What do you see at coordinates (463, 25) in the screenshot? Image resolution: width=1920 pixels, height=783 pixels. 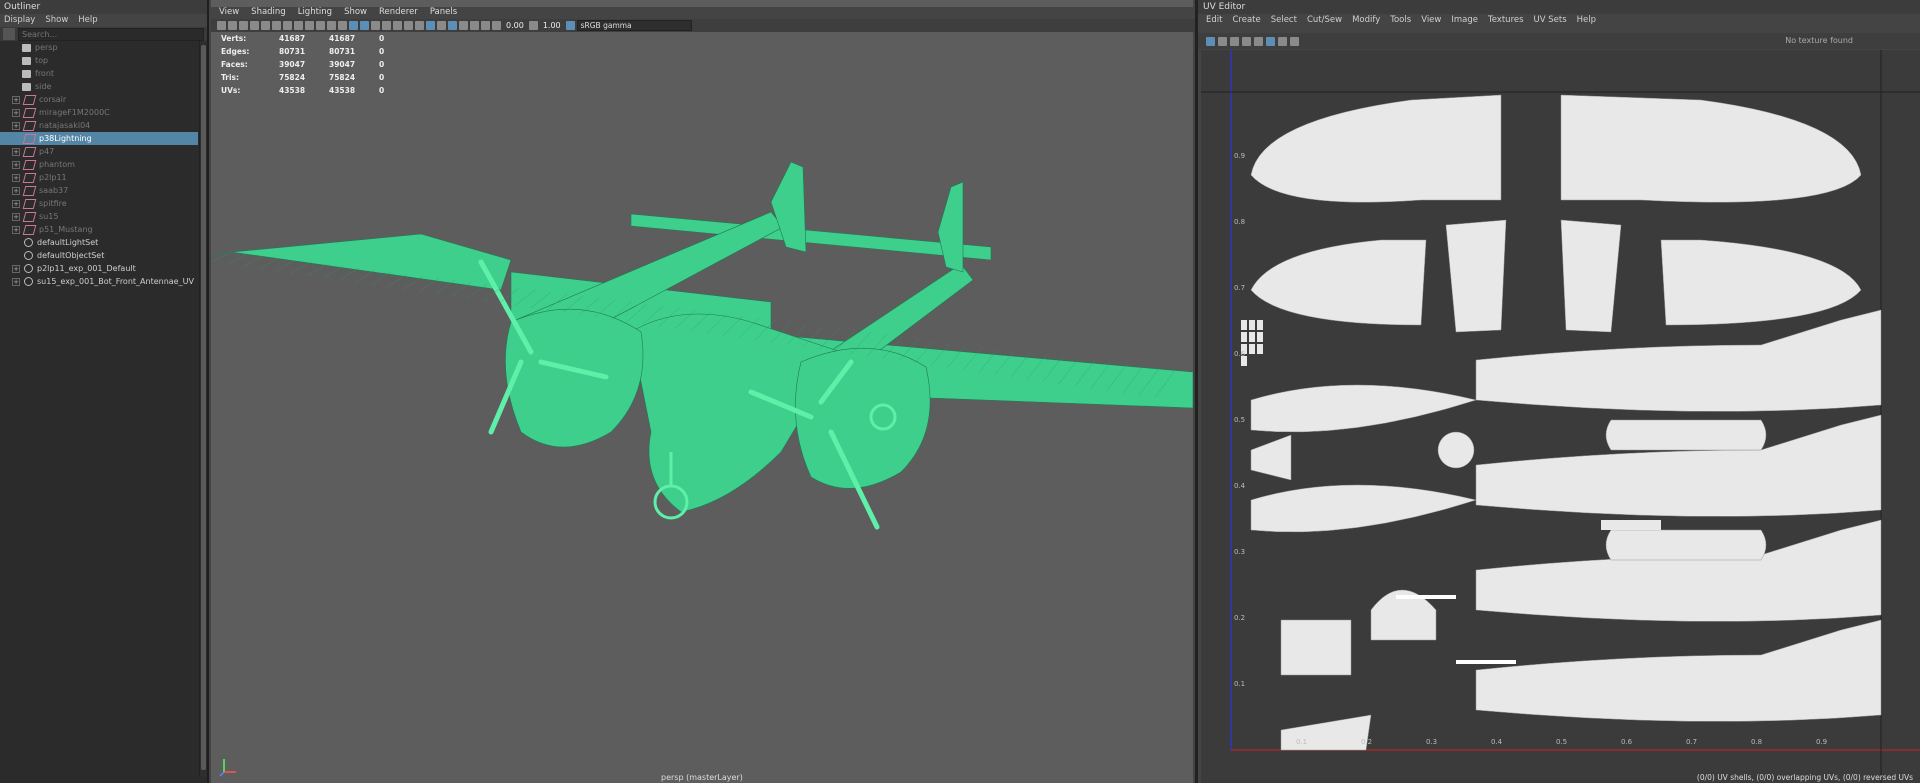 I see `motion-blur-icon` at bounding box center [463, 25].